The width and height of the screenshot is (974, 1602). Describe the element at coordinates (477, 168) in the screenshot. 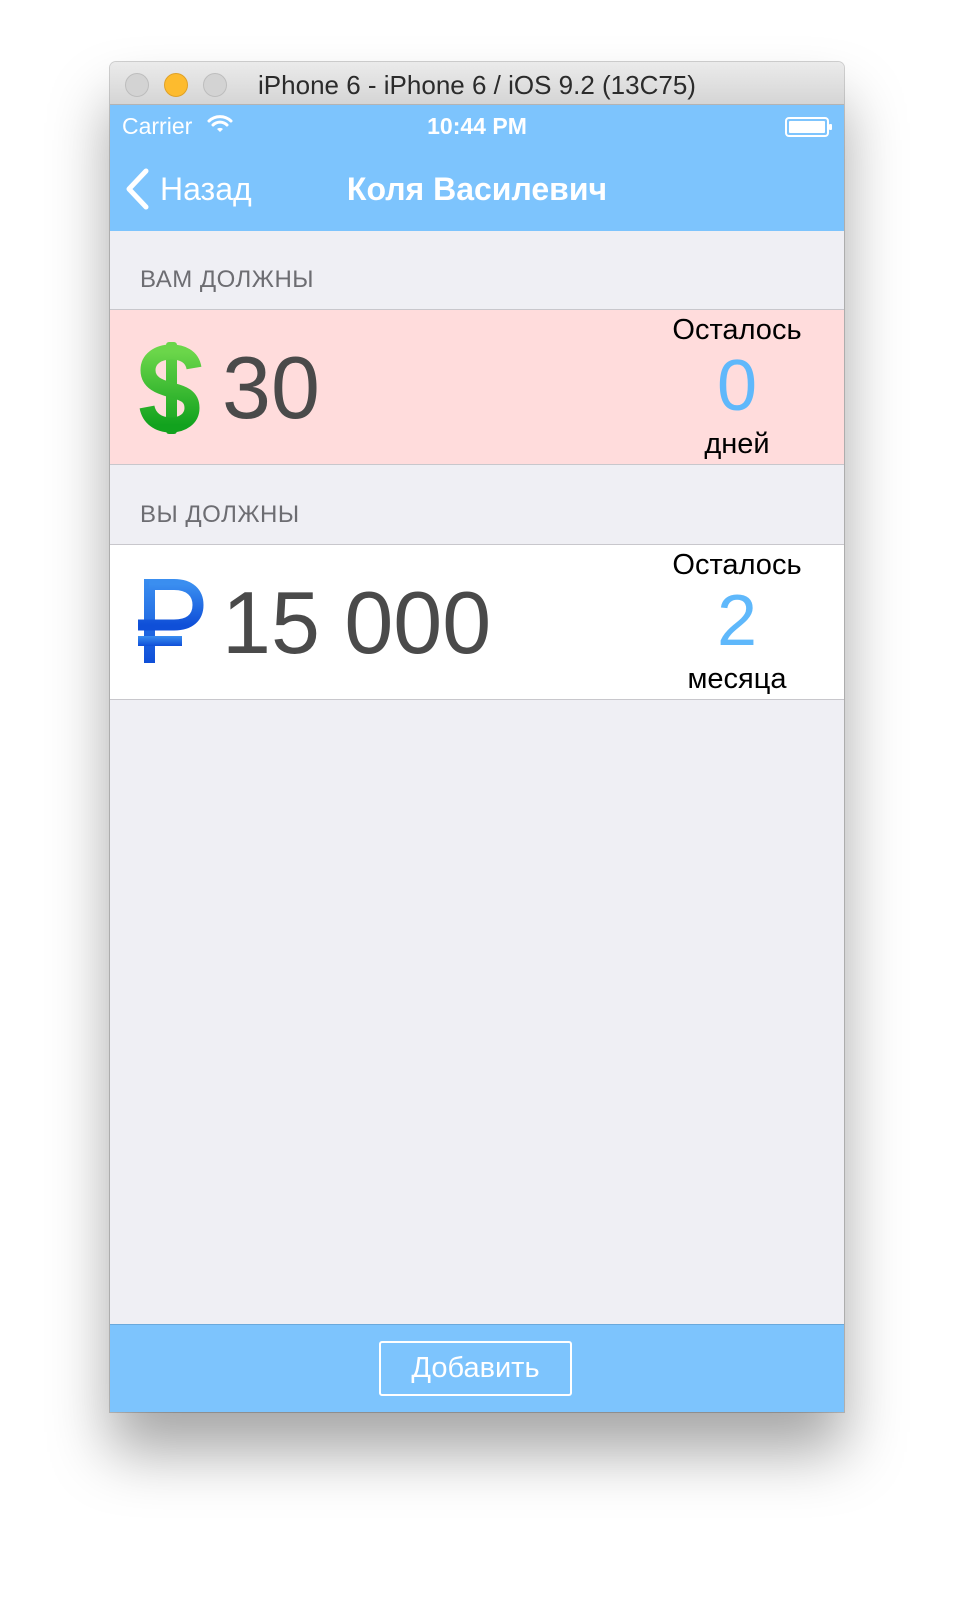

I see `navigation-area: Carrier 10:44 PM Назад Коля Василевич` at that location.